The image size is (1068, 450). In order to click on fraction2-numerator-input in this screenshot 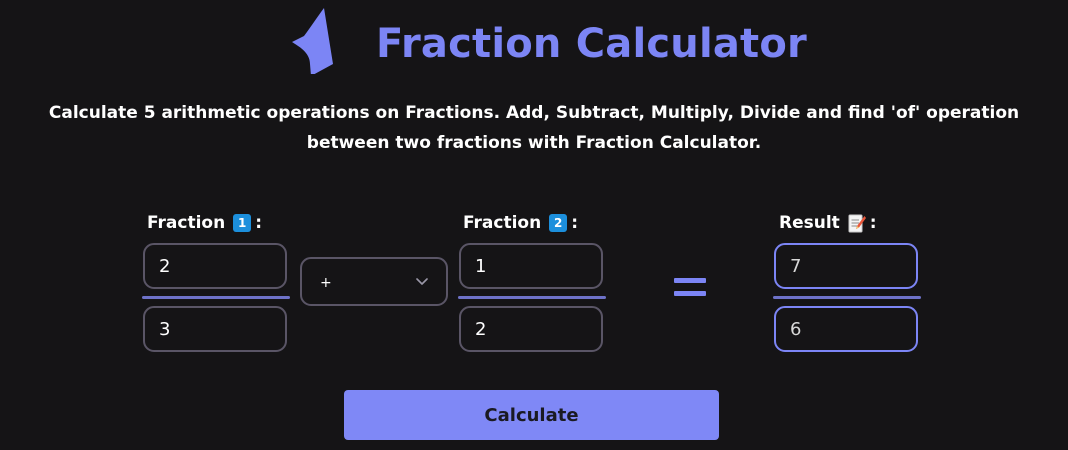, I will do `click(531, 266)`.